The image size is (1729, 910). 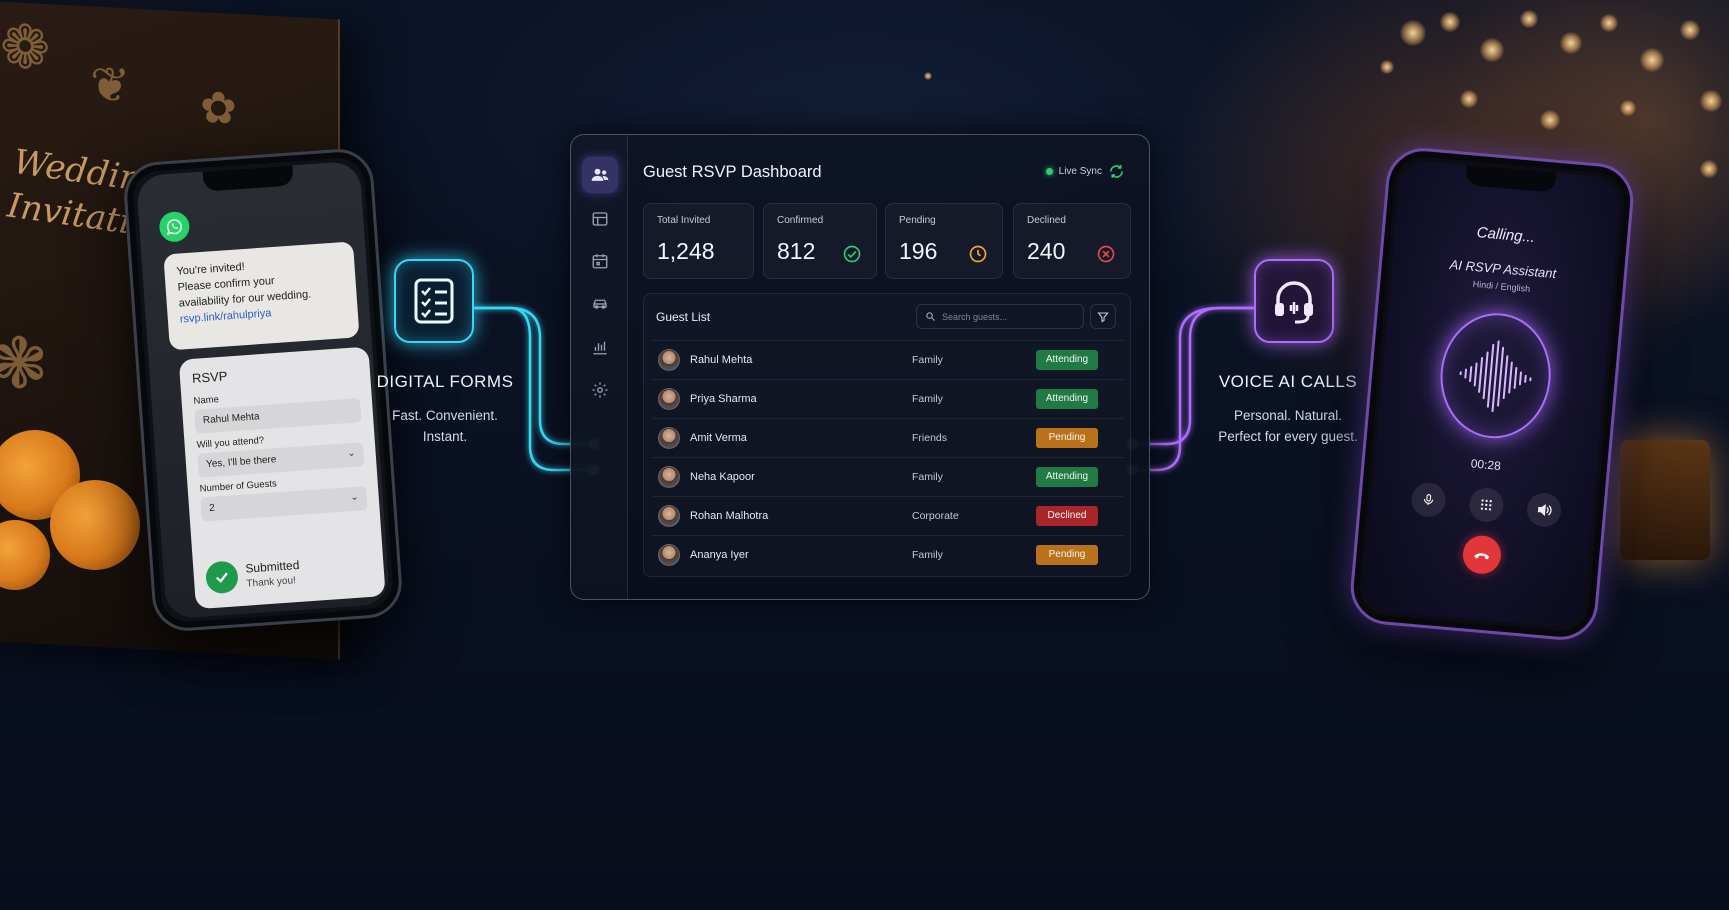 I want to click on search-icon, so click(x=931, y=317).